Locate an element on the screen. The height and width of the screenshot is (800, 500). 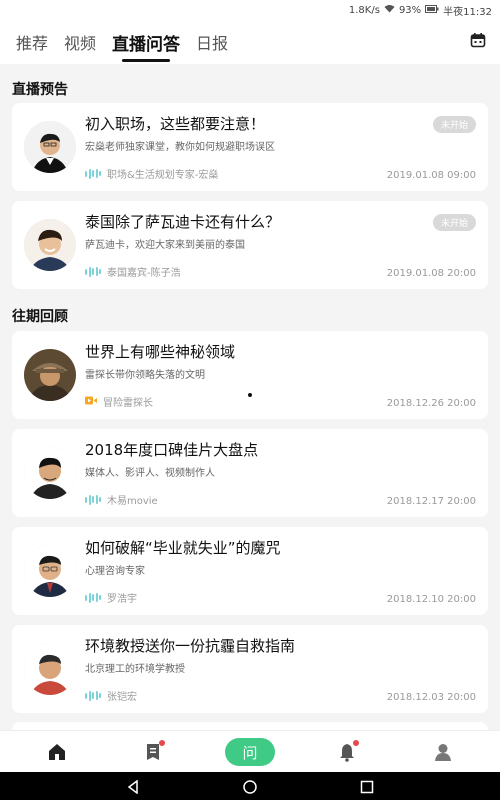
news-icon is located at coordinates (153, 752).